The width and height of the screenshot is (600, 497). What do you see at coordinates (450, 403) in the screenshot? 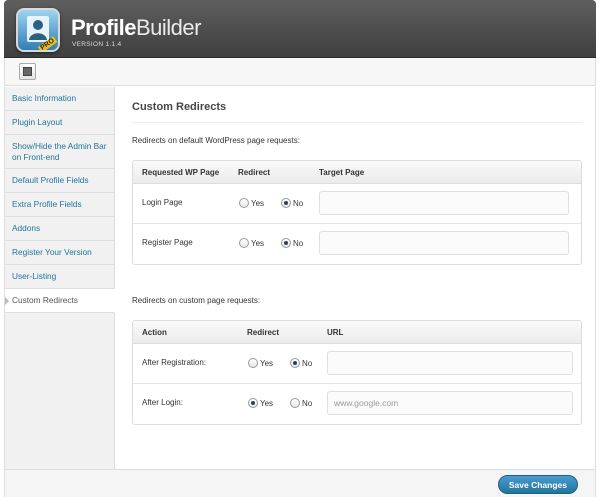
I see `after-login-url-input` at bounding box center [450, 403].